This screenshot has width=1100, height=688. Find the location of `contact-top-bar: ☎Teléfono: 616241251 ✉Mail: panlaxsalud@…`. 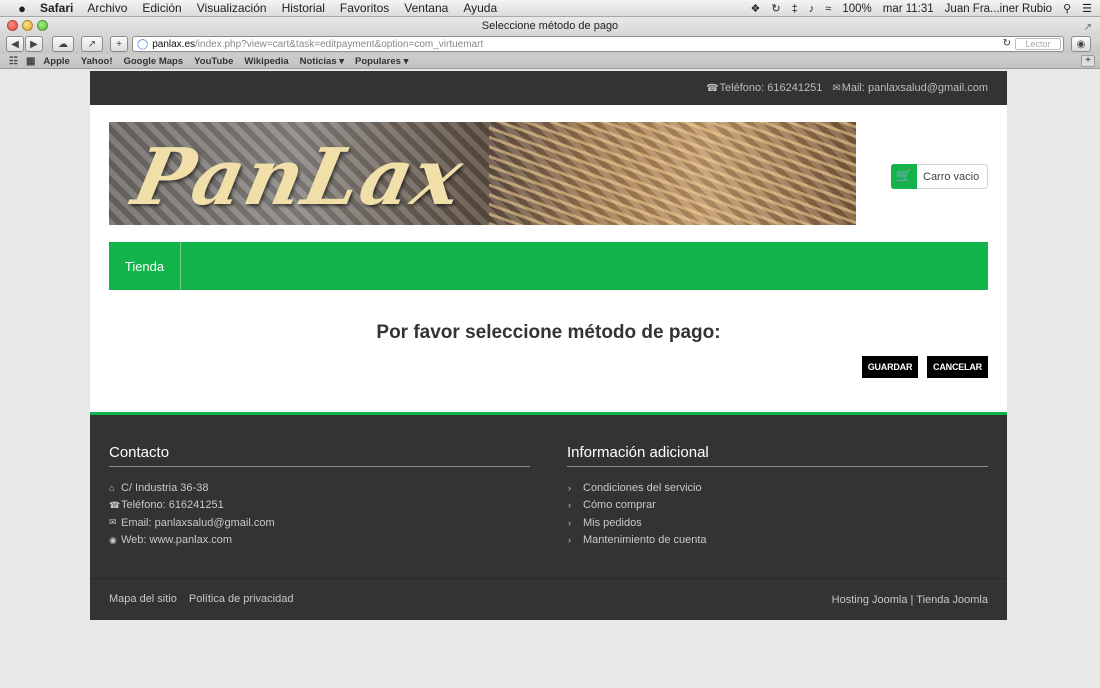

contact-top-bar: ☎Teléfono: 616241251 ✉Mail: panlaxsalud@… is located at coordinates (548, 88).